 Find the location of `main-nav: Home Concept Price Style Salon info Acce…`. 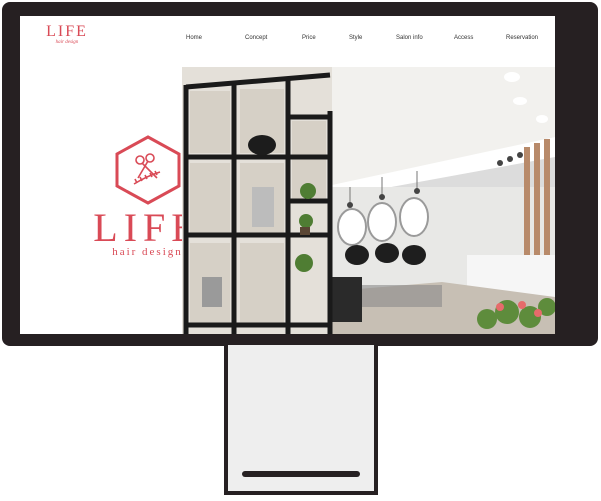

main-nav: Home Concept Price Style Salon info Acce… is located at coordinates (362, 41).